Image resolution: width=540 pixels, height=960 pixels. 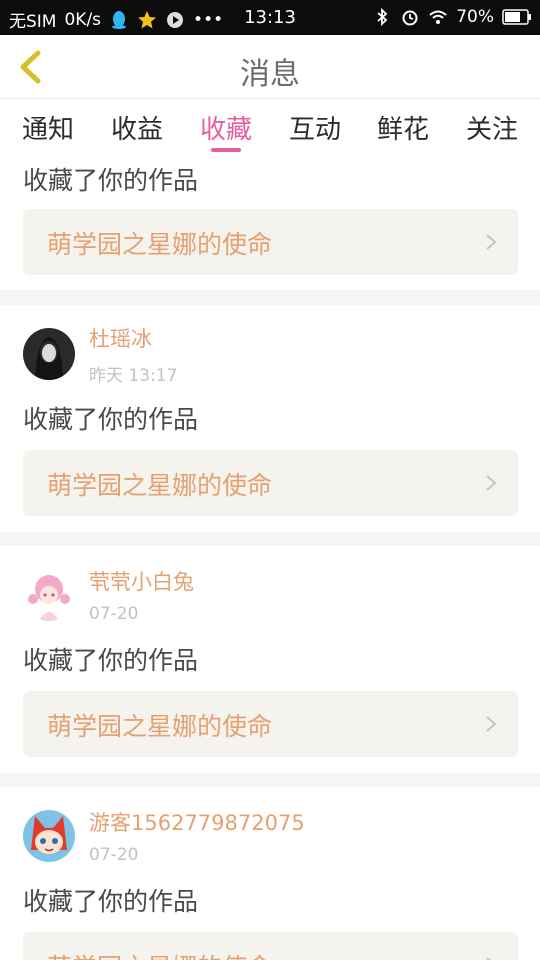 I want to click on nav-bar: 消息, so click(x=270, y=67).